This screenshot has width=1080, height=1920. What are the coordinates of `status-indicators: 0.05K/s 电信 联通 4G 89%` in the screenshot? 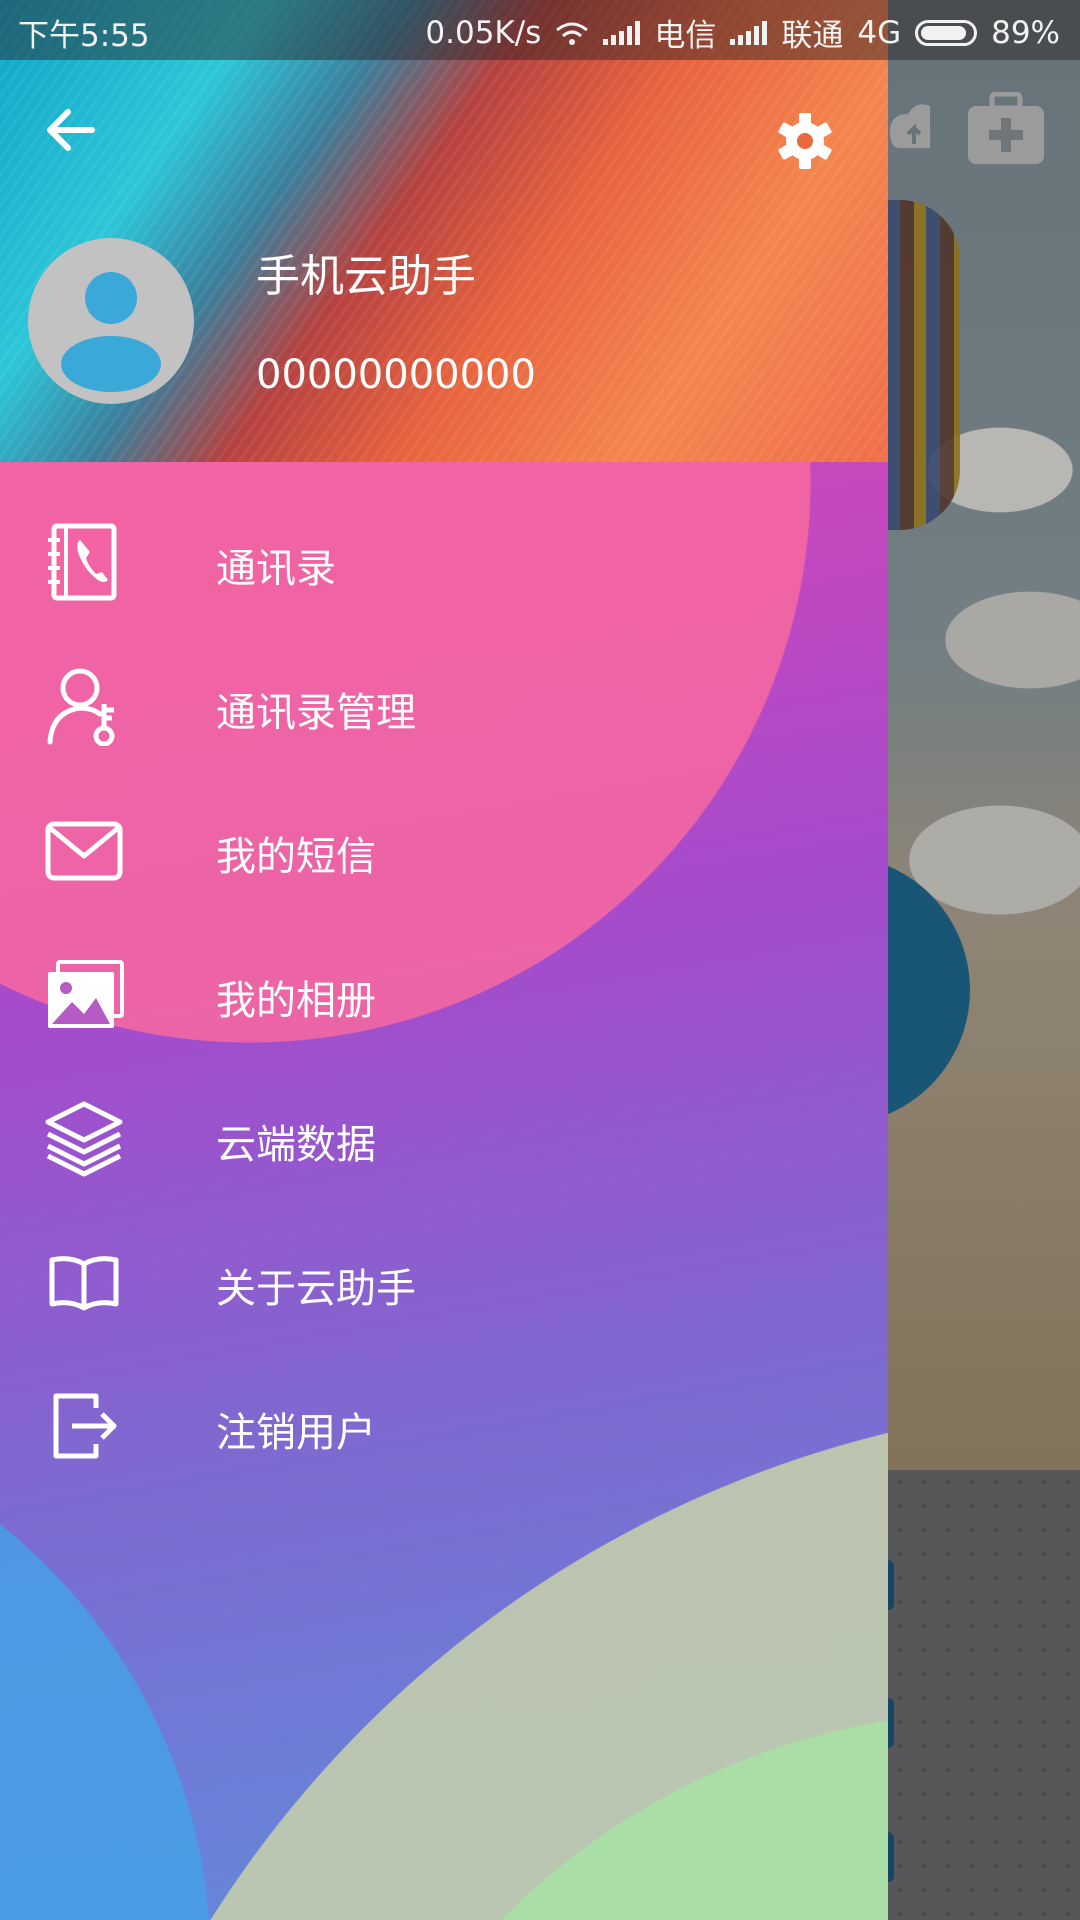 It's located at (742, 32).